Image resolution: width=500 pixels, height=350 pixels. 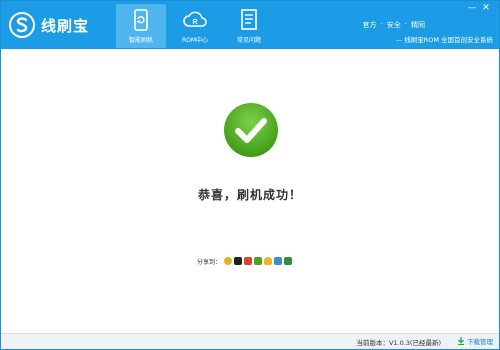 I want to click on cloud-rom-icon: R, so click(x=195, y=20).